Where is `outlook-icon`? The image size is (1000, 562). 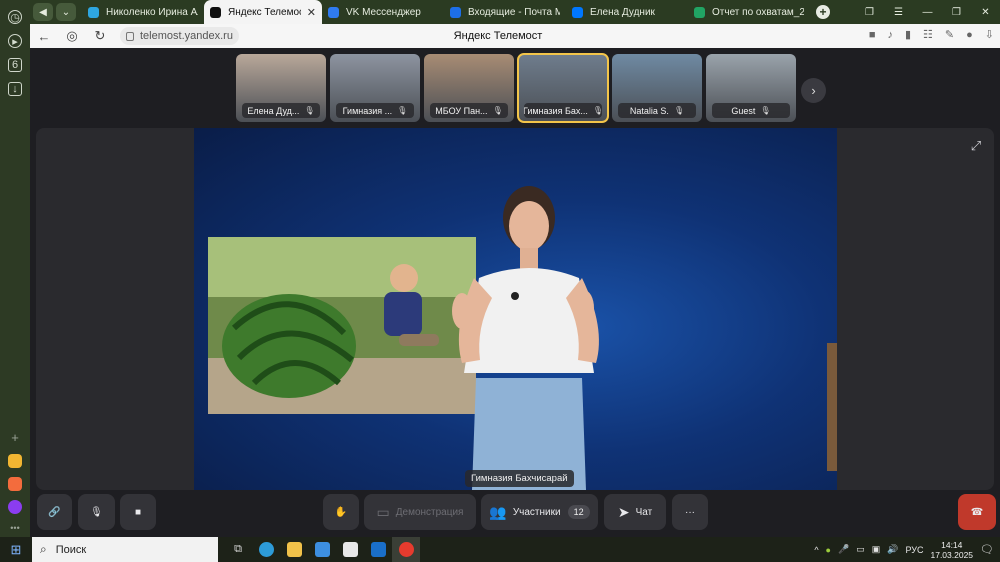
outlook-icon is located at coordinates (378, 549).